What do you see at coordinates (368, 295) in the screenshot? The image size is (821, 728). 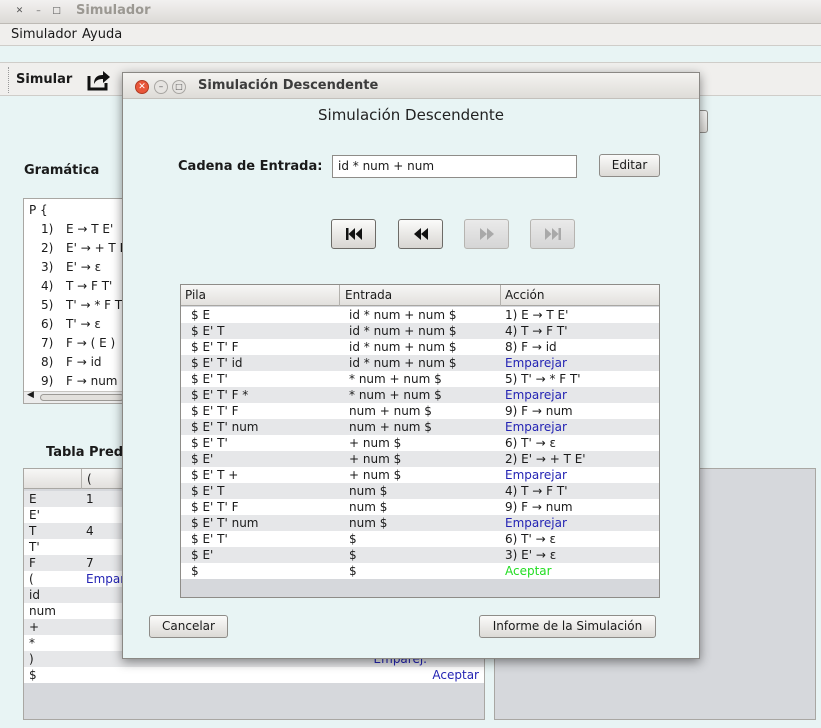 I see `column-header-entrada: Entrada` at bounding box center [368, 295].